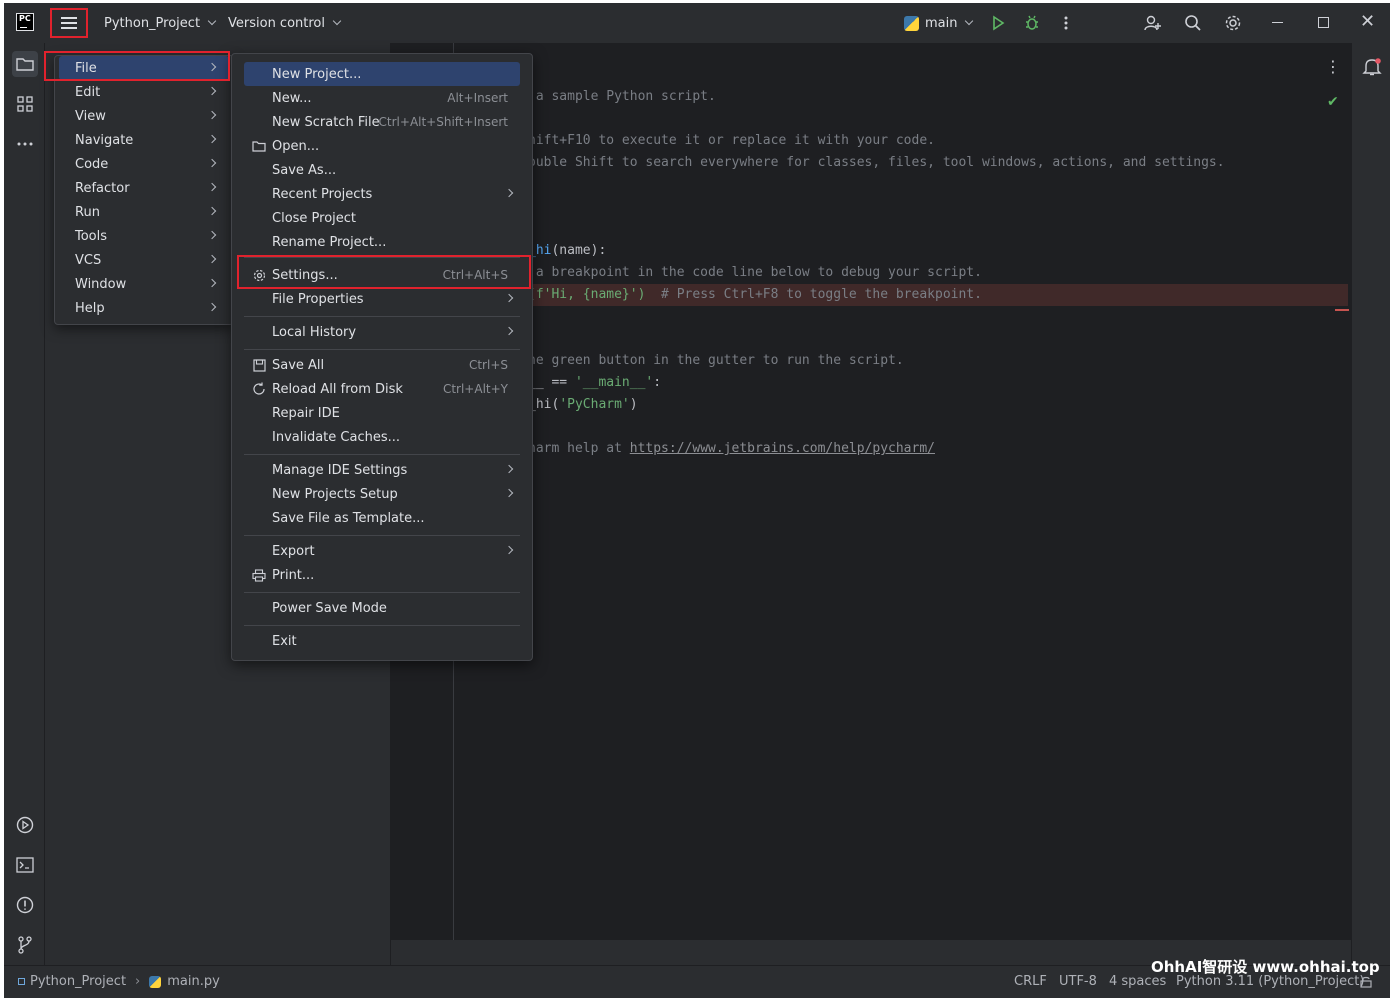 This screenshot has width=1393, height=1001. What do you see at coordinates (1370, 504) in the screenshot?
I see `right-tool-strip` at bounding box center [1370, 504].